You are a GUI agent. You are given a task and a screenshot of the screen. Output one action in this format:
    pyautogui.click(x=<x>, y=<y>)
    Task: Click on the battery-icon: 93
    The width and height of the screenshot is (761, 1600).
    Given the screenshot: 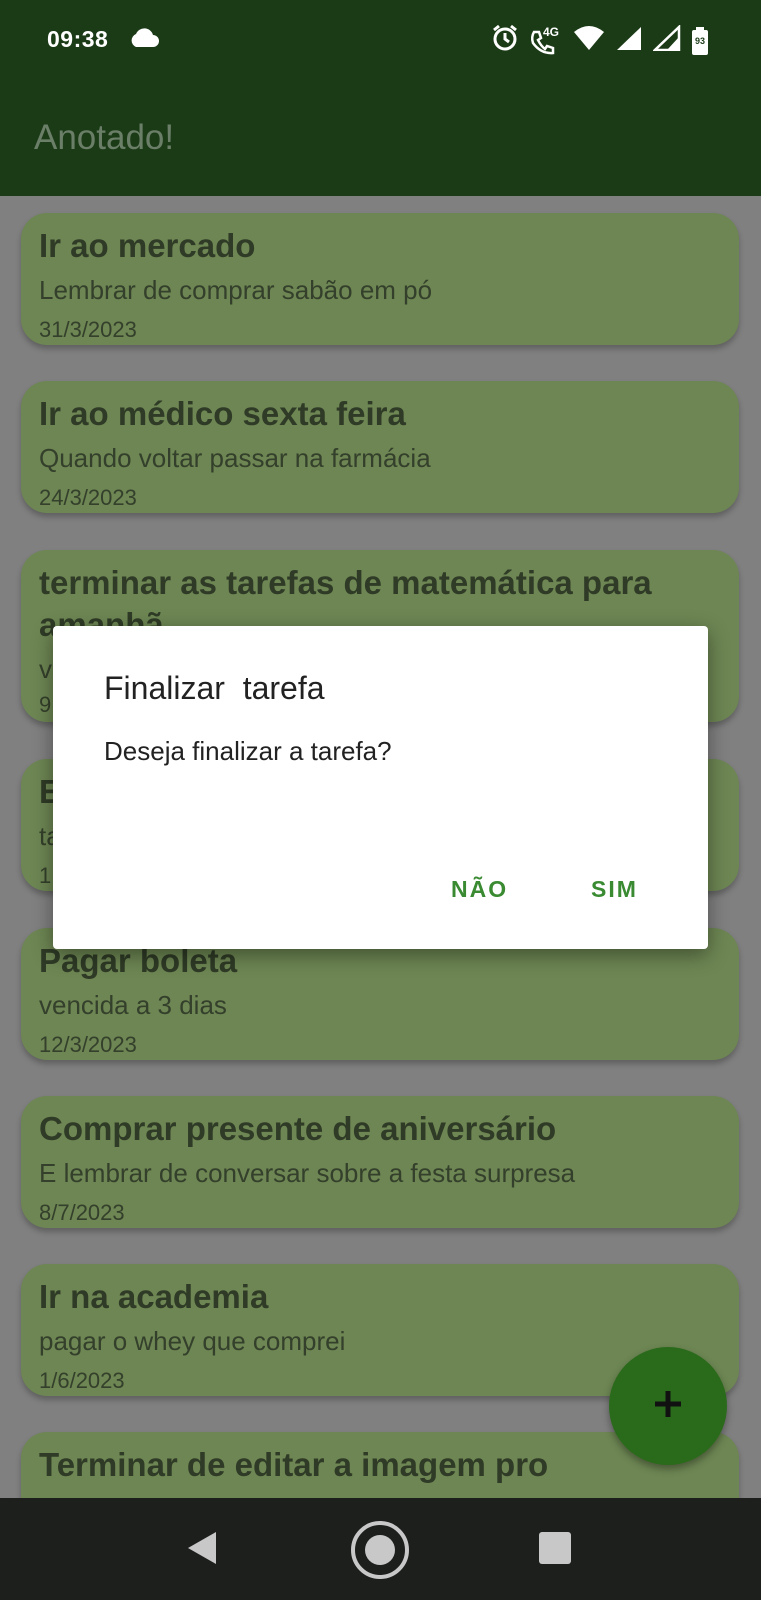 What is the action you would take?
    pyautogui.click(x=700, y=40)
    